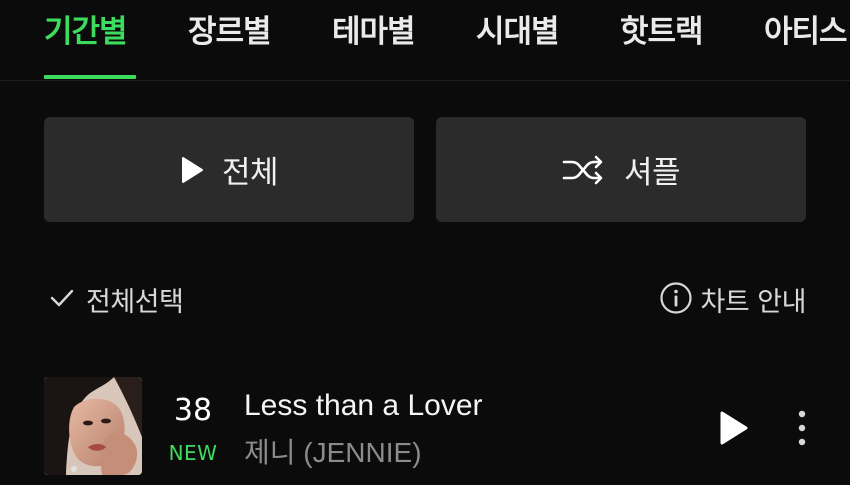 The image size is (850, 485). I want to click on select-all-button: 전체선택, so click(116, 299).